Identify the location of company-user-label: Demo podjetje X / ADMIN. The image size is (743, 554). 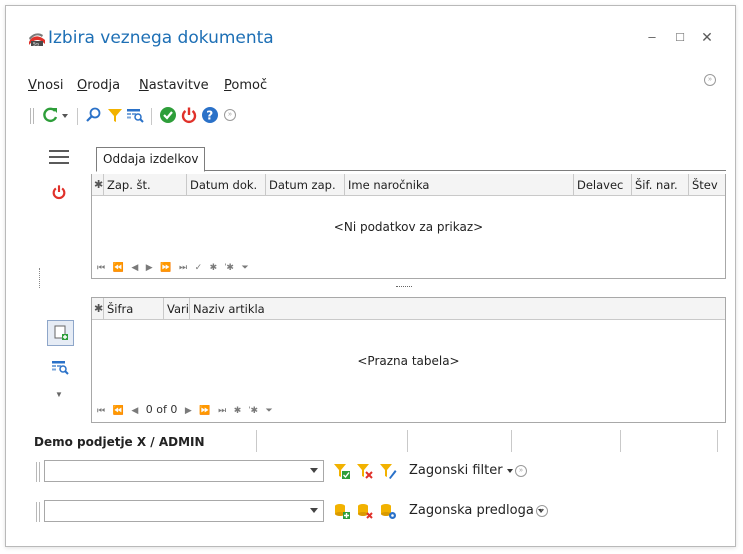
(119, 442).